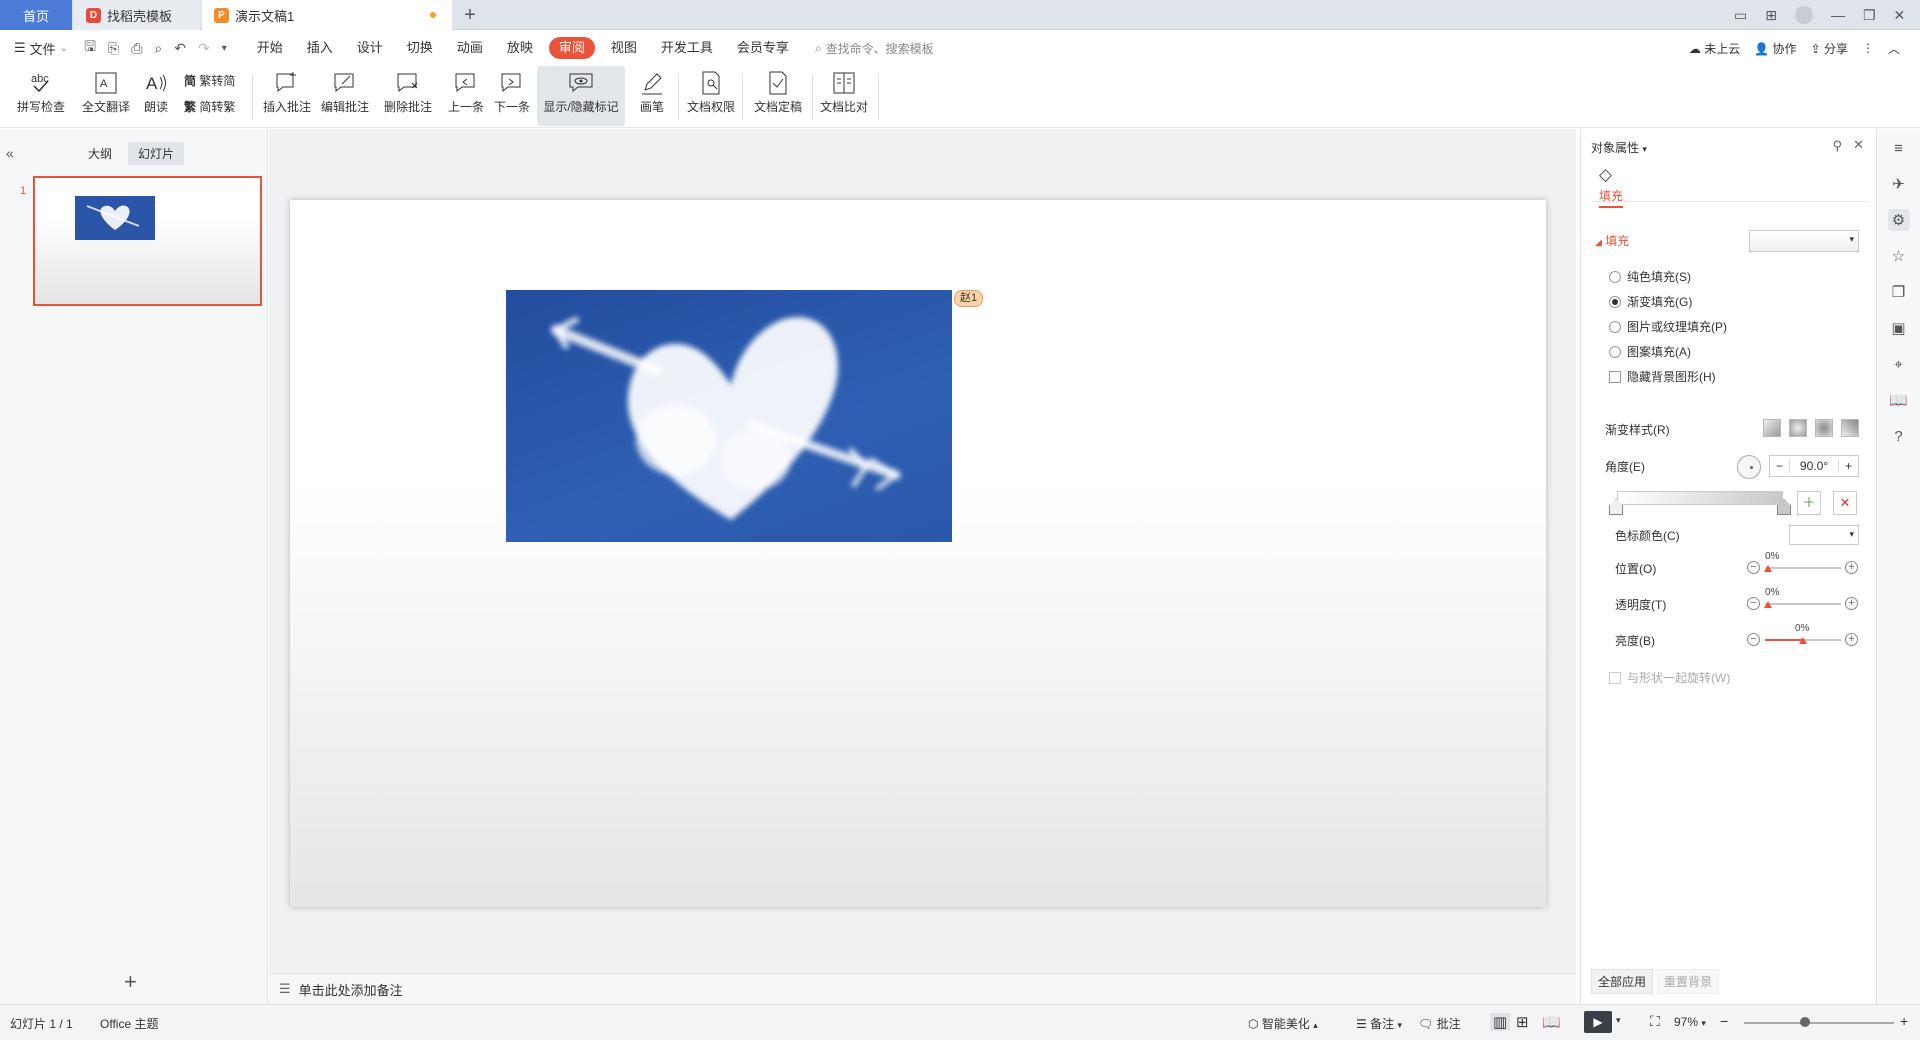 This screenshot has height=1040, width=1920. I want to click on file-menu: ☰ 文件 ⌄, so click(34, 48).